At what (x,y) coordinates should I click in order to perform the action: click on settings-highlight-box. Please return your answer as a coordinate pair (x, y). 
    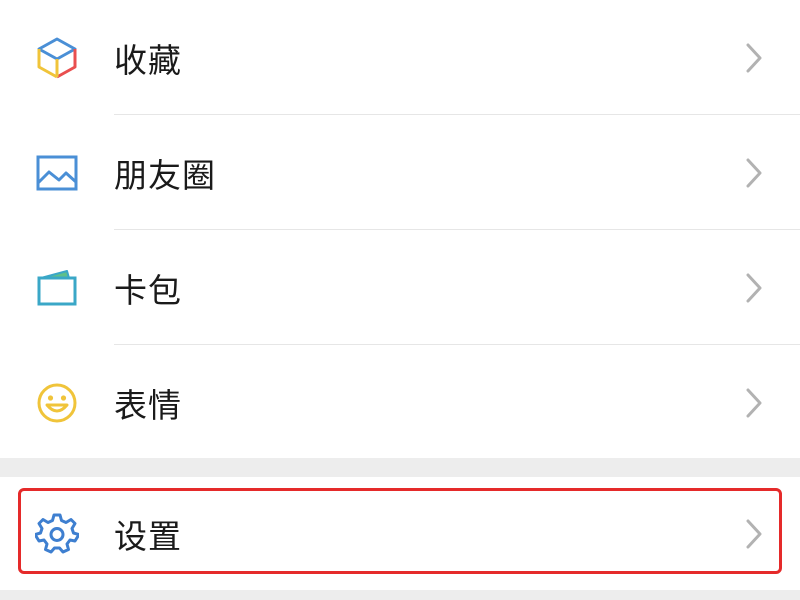
    Looking at the image, I should click on (400, 531).